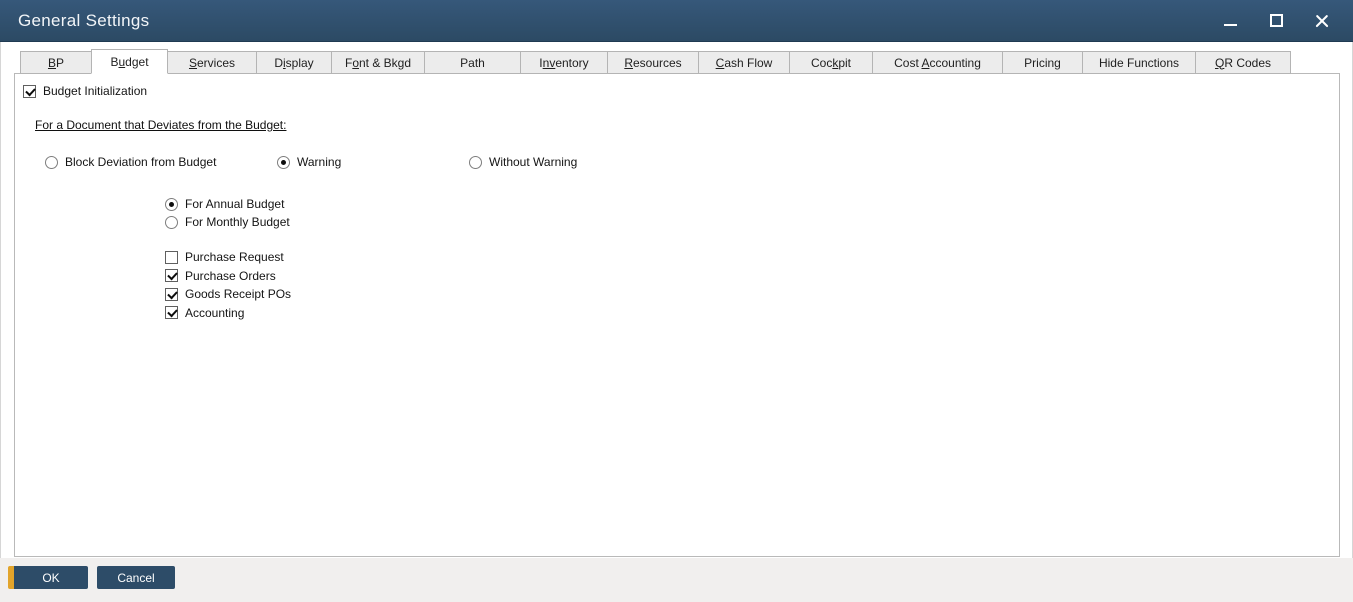 This screenshot has height=602, width=1353. I want to click on radio-for-monthly-budget: For Monthly Budget, so click(227, 222).